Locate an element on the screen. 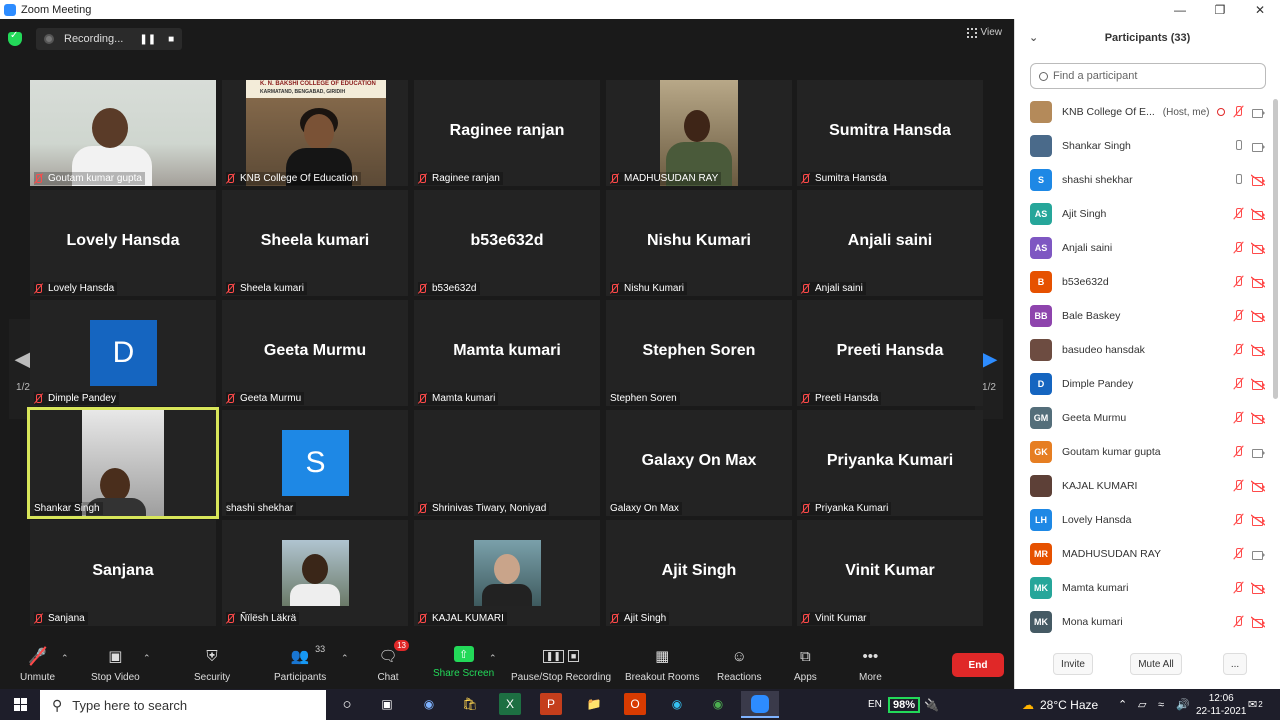 This screenshot has height=720, width=1280. participant-tile: Nishu Kumari Nishu Kumari is located at coordinates (699, 243).